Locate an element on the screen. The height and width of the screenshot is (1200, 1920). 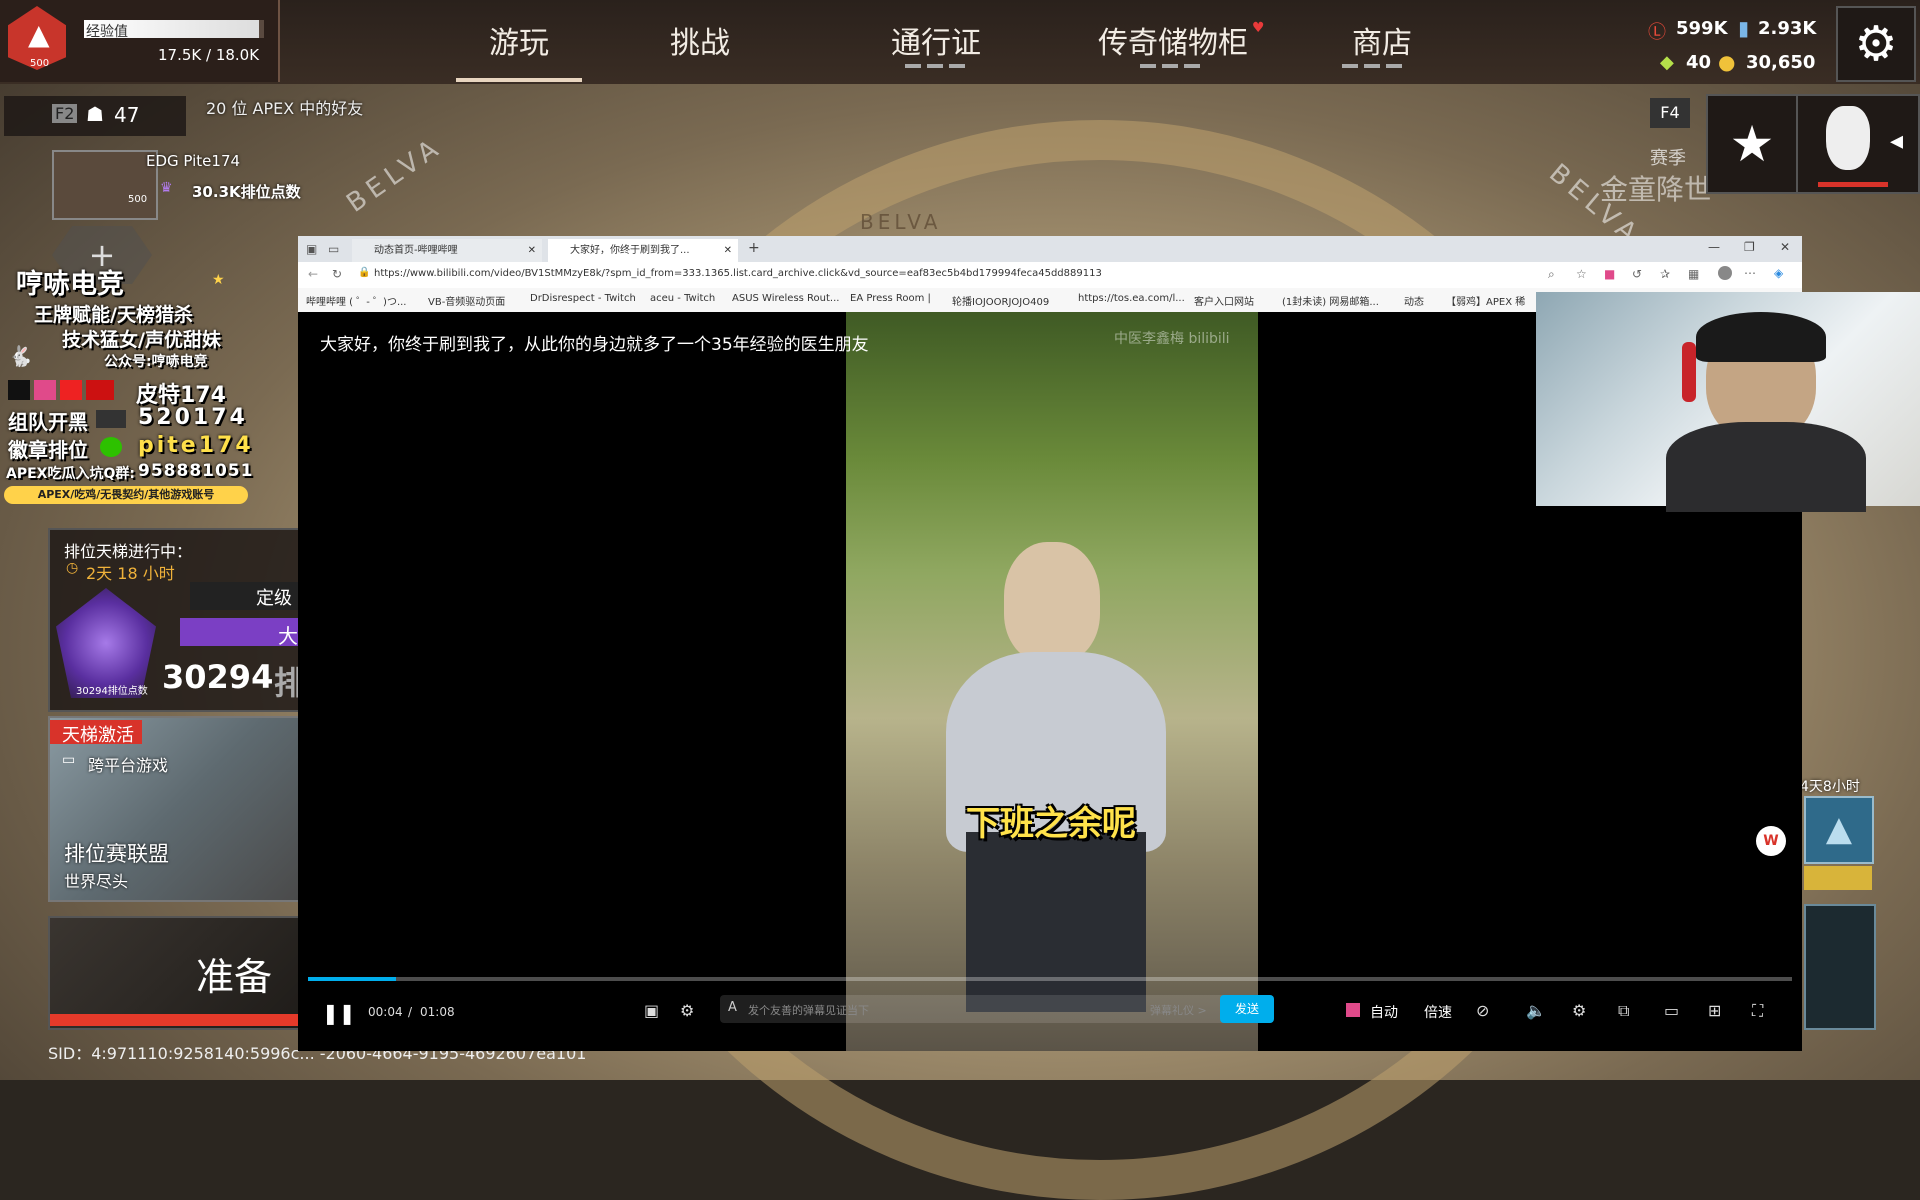
danmaku-etiquette-link: 弹幕礼仪 > is located at coordinates (1178, 1010).